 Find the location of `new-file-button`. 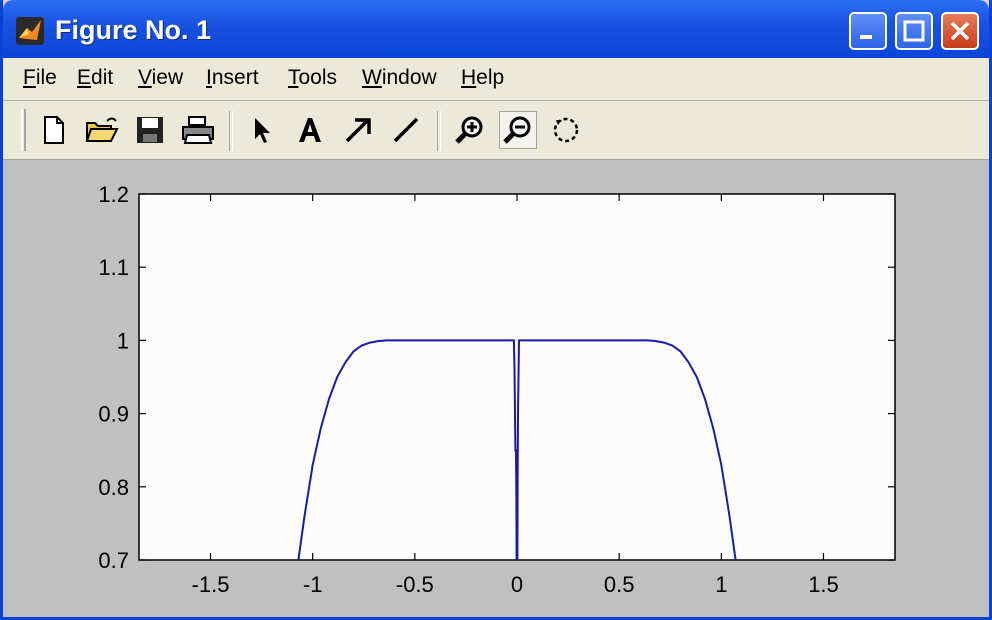

new-file-button is located at coordinates (54, 130).